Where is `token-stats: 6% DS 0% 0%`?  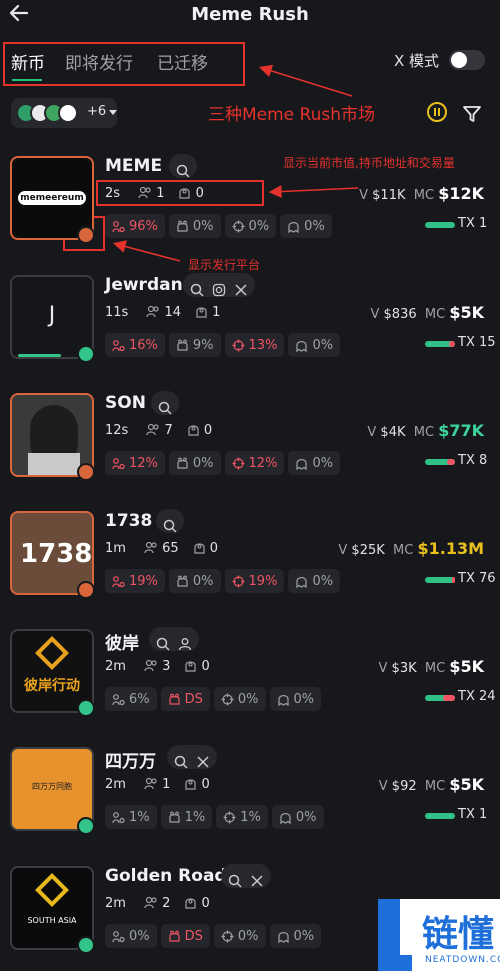 token-stats: 6% DS 0% 0% is located at coordinates (213, 699).